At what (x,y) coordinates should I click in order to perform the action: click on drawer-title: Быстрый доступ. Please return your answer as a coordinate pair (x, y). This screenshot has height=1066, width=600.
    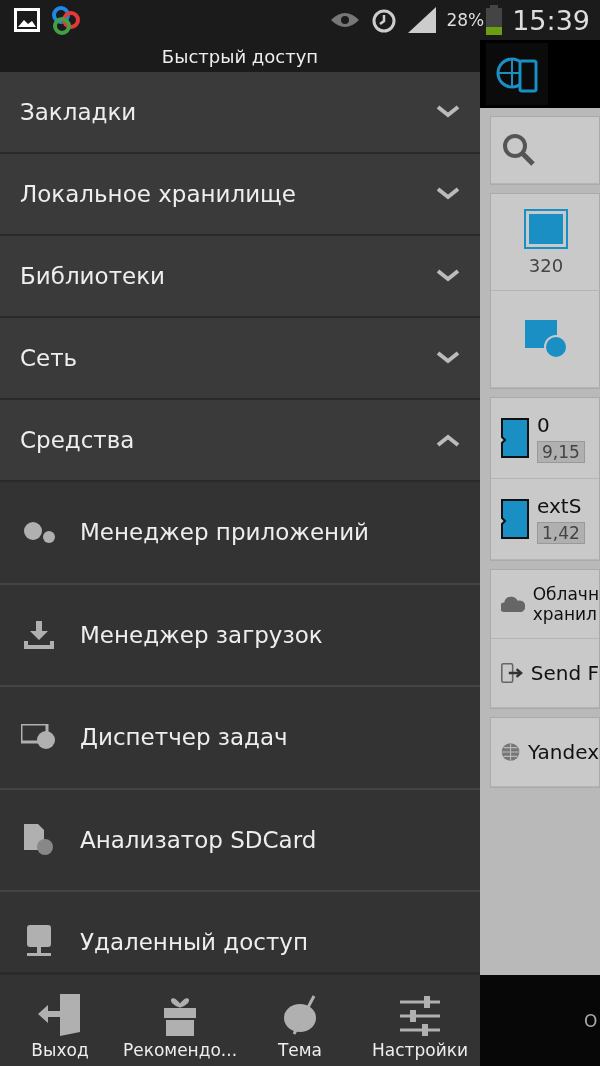
    Looking at the image, I should click on (240, 56).